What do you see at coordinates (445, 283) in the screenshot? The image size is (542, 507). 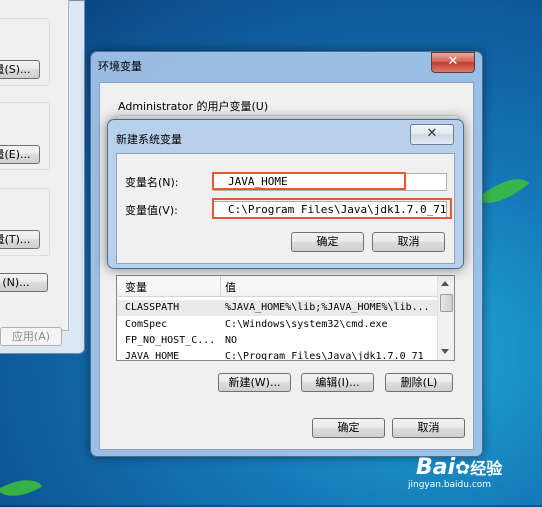 I see `scroll-up-icon` at bounding box center [445, 283].